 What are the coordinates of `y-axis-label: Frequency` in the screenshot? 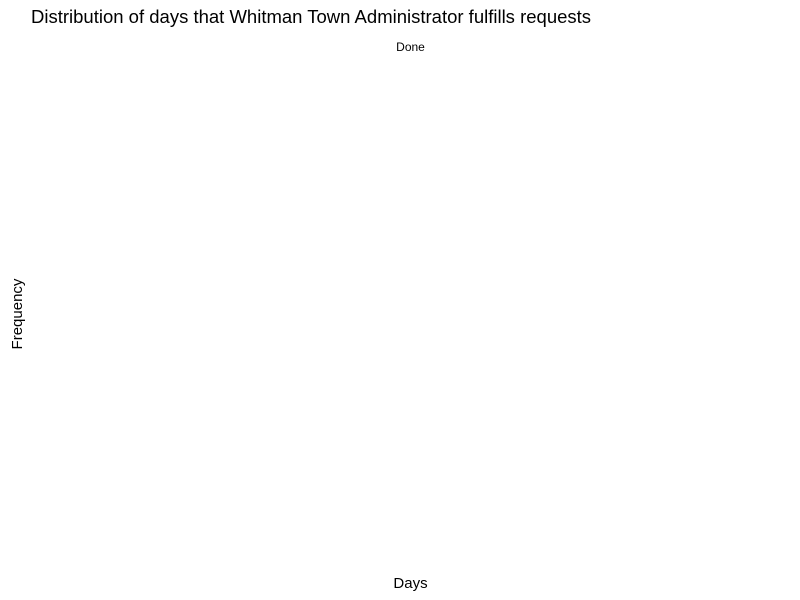 It's located at (17, 314).